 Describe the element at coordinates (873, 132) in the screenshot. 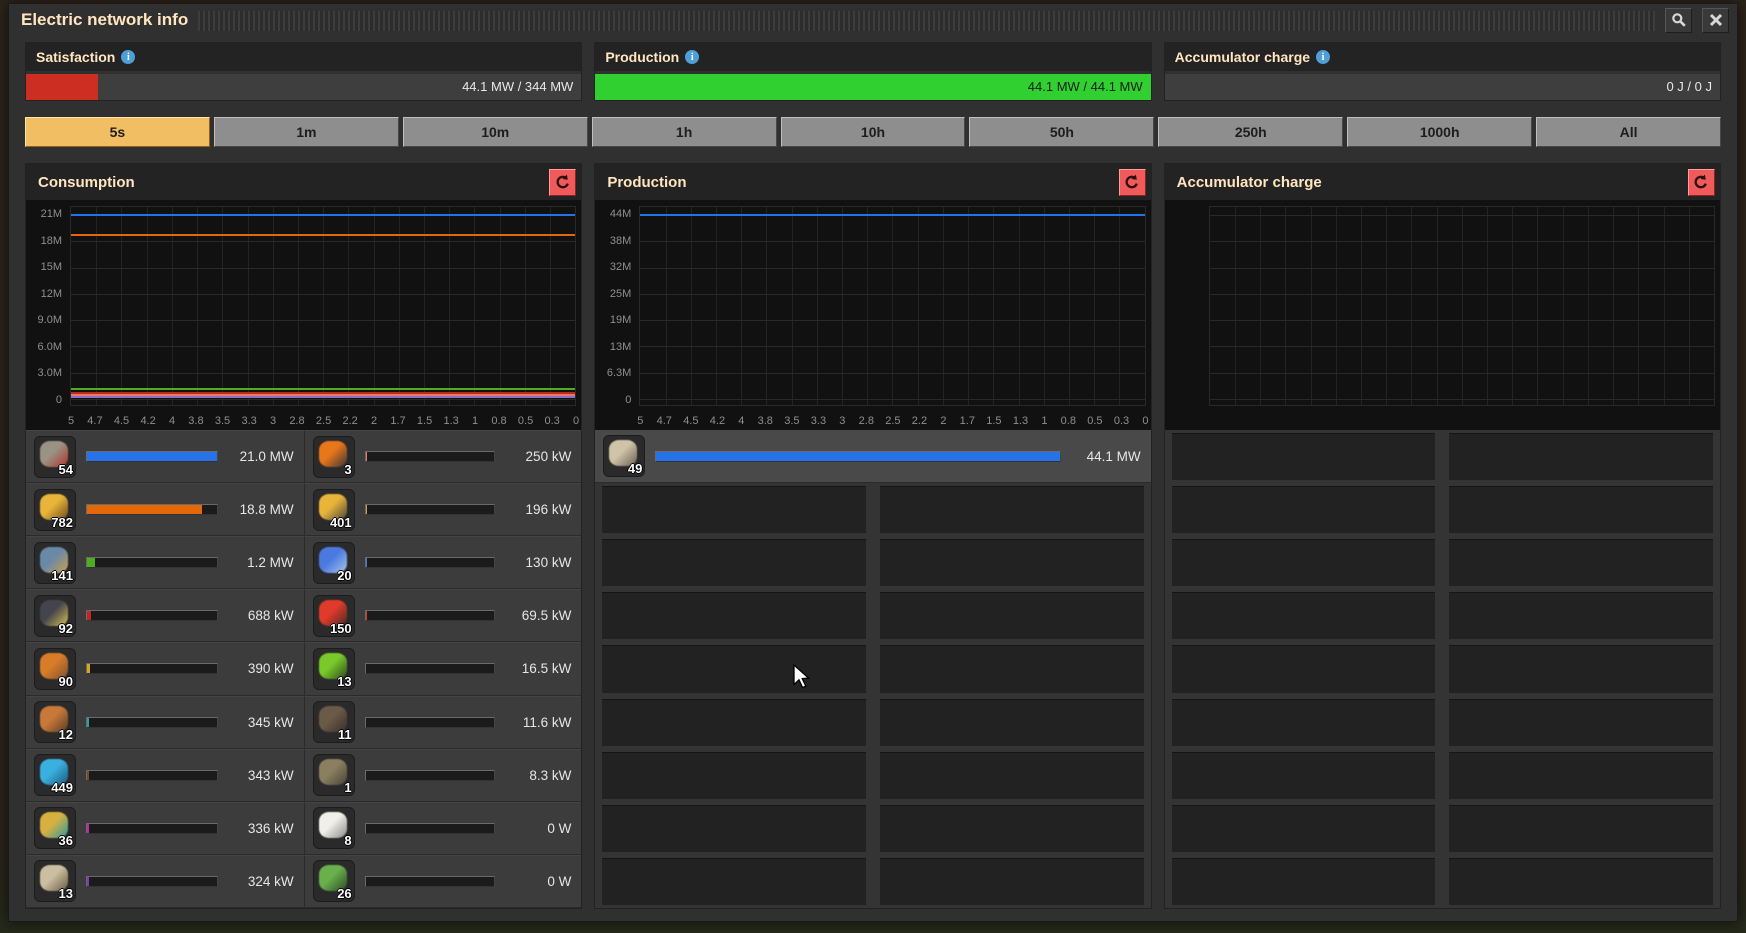

I see `time-button-10h: 10h` at that location.